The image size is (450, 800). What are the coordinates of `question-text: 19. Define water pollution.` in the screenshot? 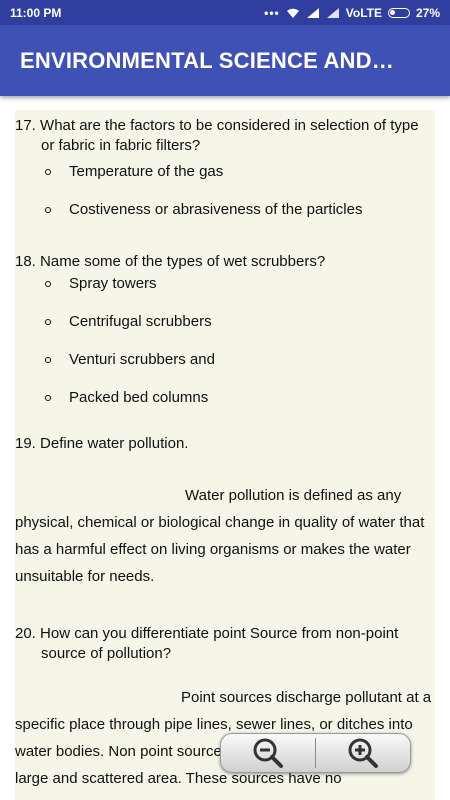 It's located at (102, 443).